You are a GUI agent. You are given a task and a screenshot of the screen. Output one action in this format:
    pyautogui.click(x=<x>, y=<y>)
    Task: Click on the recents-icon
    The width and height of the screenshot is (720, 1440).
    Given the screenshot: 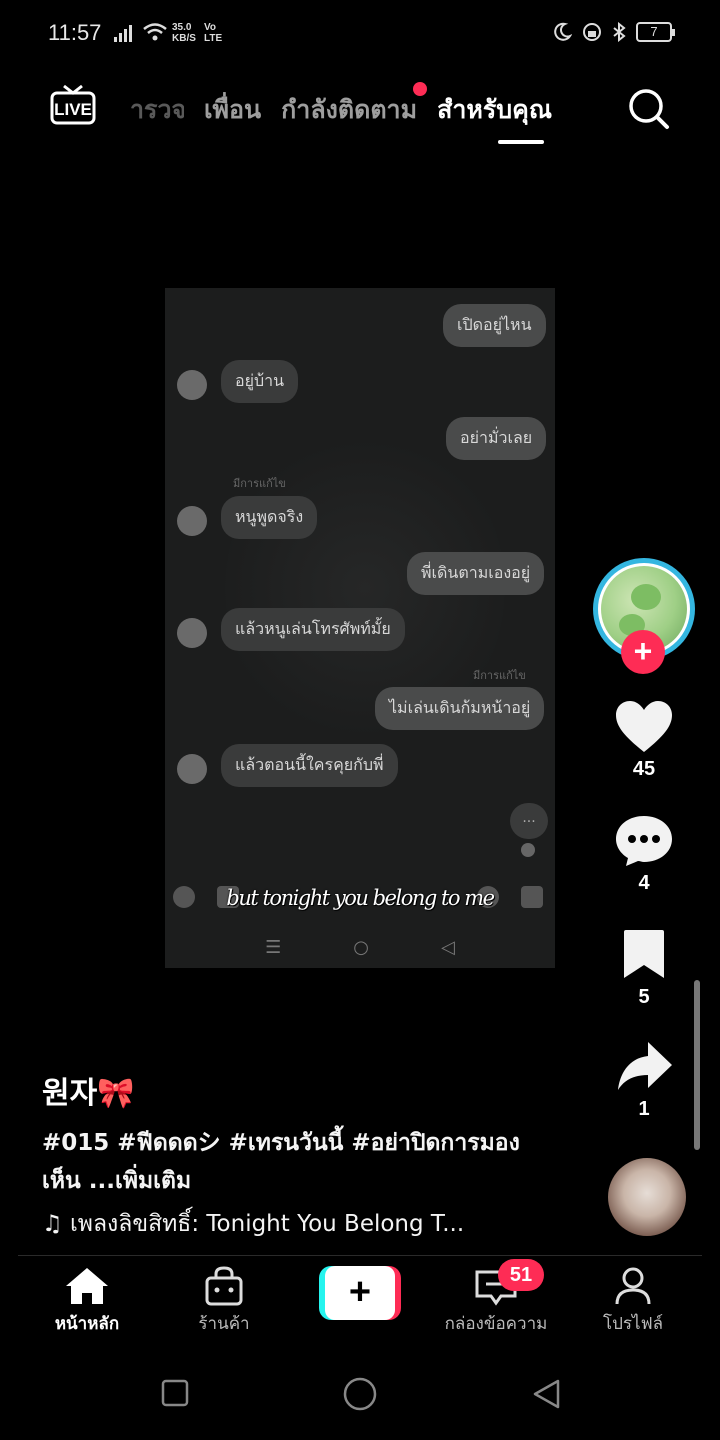 What is the action you would take?
    pyautogui.click(x=175, y=1393)
    